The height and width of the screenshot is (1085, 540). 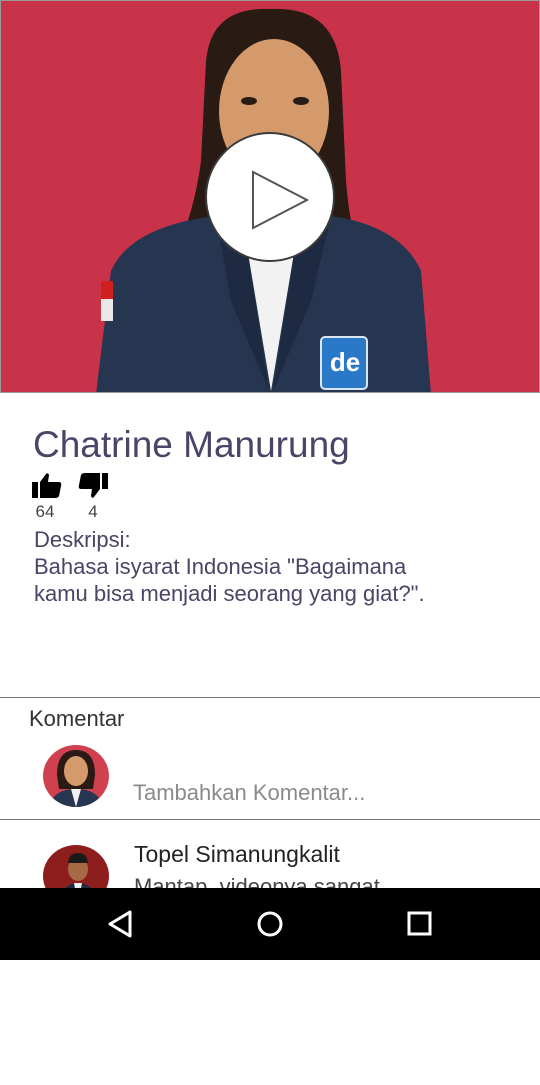 I want to click on home-button, so click(x=270, y=924).